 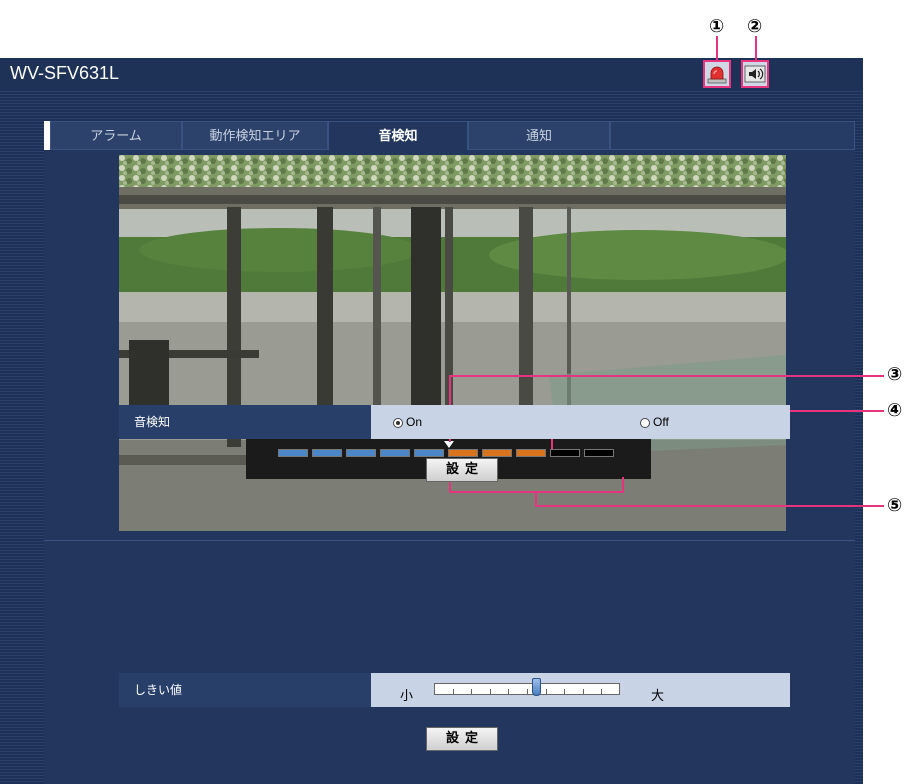 I want to click on callout-1-line, so click(x=717, y=48).